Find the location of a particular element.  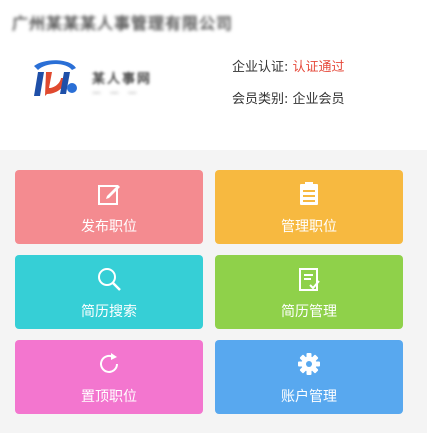

certification-row: 企业认证: 认证通过 is located at coordinates (288, 65).